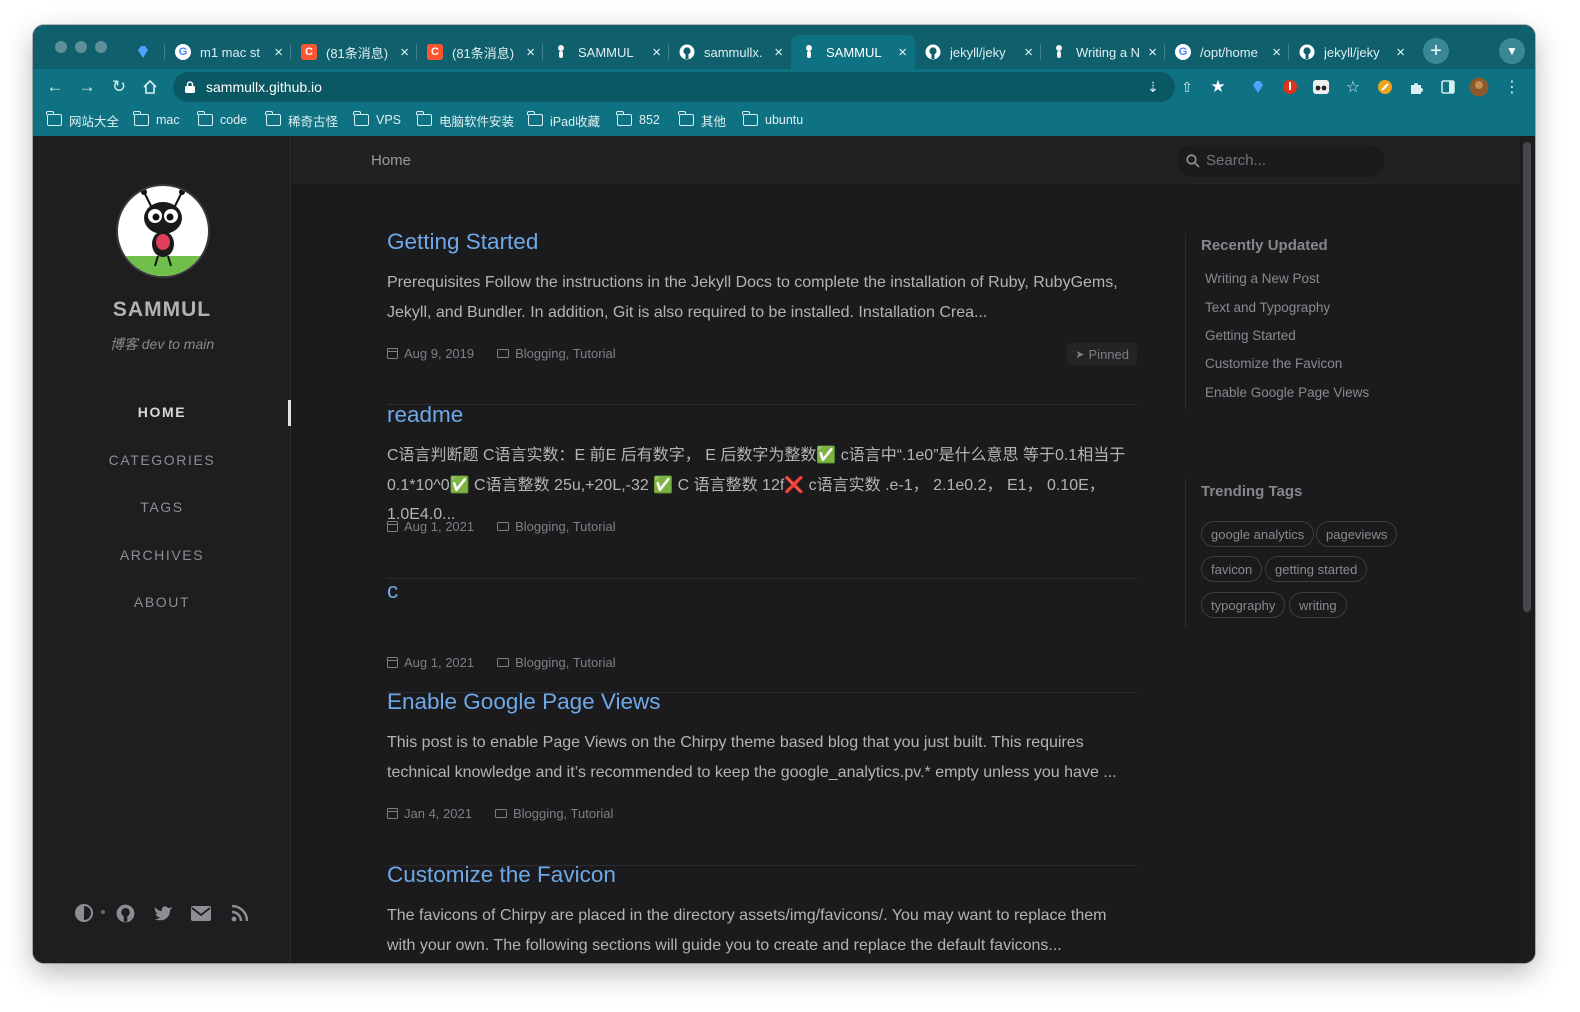 The image size is (1580, 1012). Describe the element at coordinates (465, 120) in the screenshot. I see `bookmark-folder: 电脑软件安装` at that location.